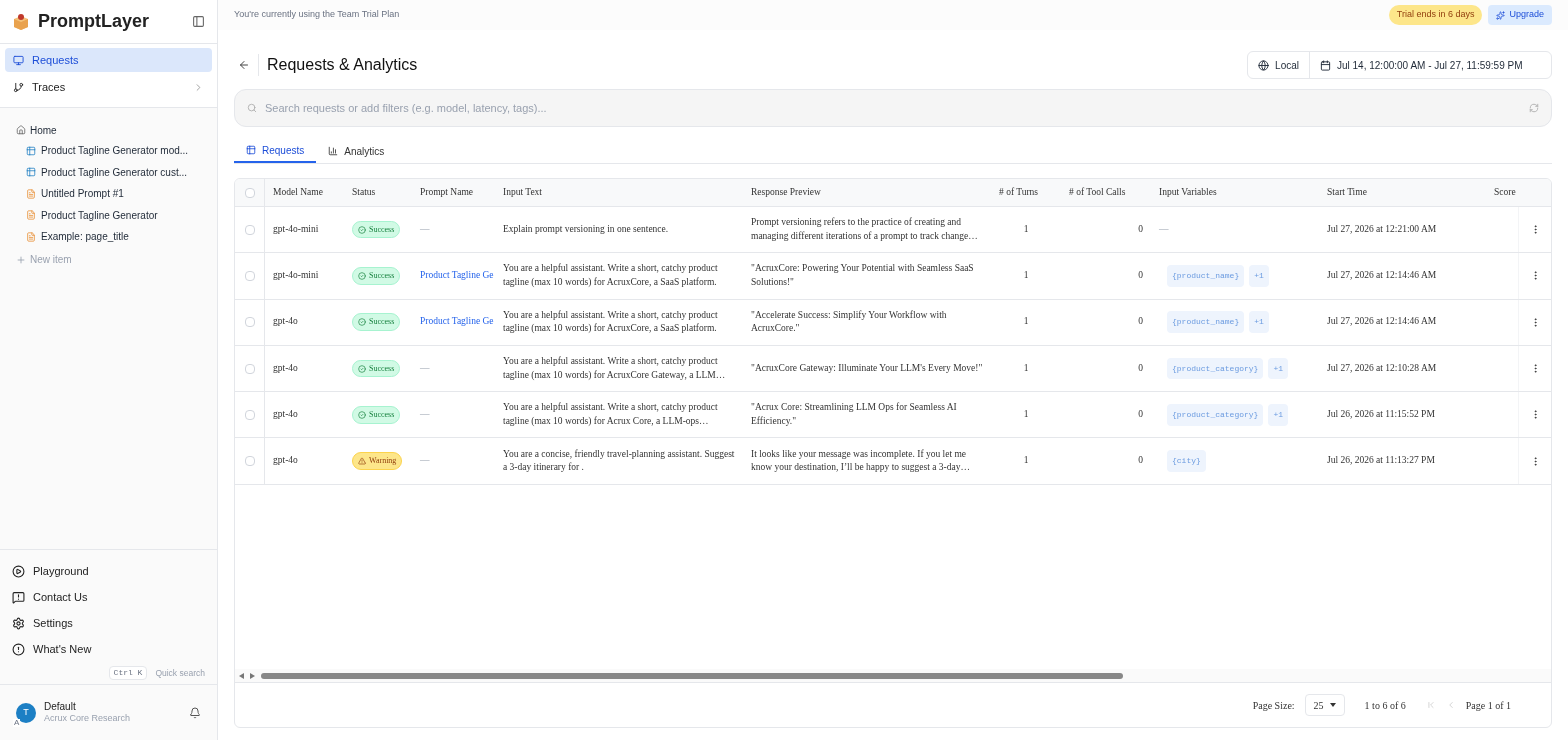  I want to click on scroll-right-icon, so click(252, 675).